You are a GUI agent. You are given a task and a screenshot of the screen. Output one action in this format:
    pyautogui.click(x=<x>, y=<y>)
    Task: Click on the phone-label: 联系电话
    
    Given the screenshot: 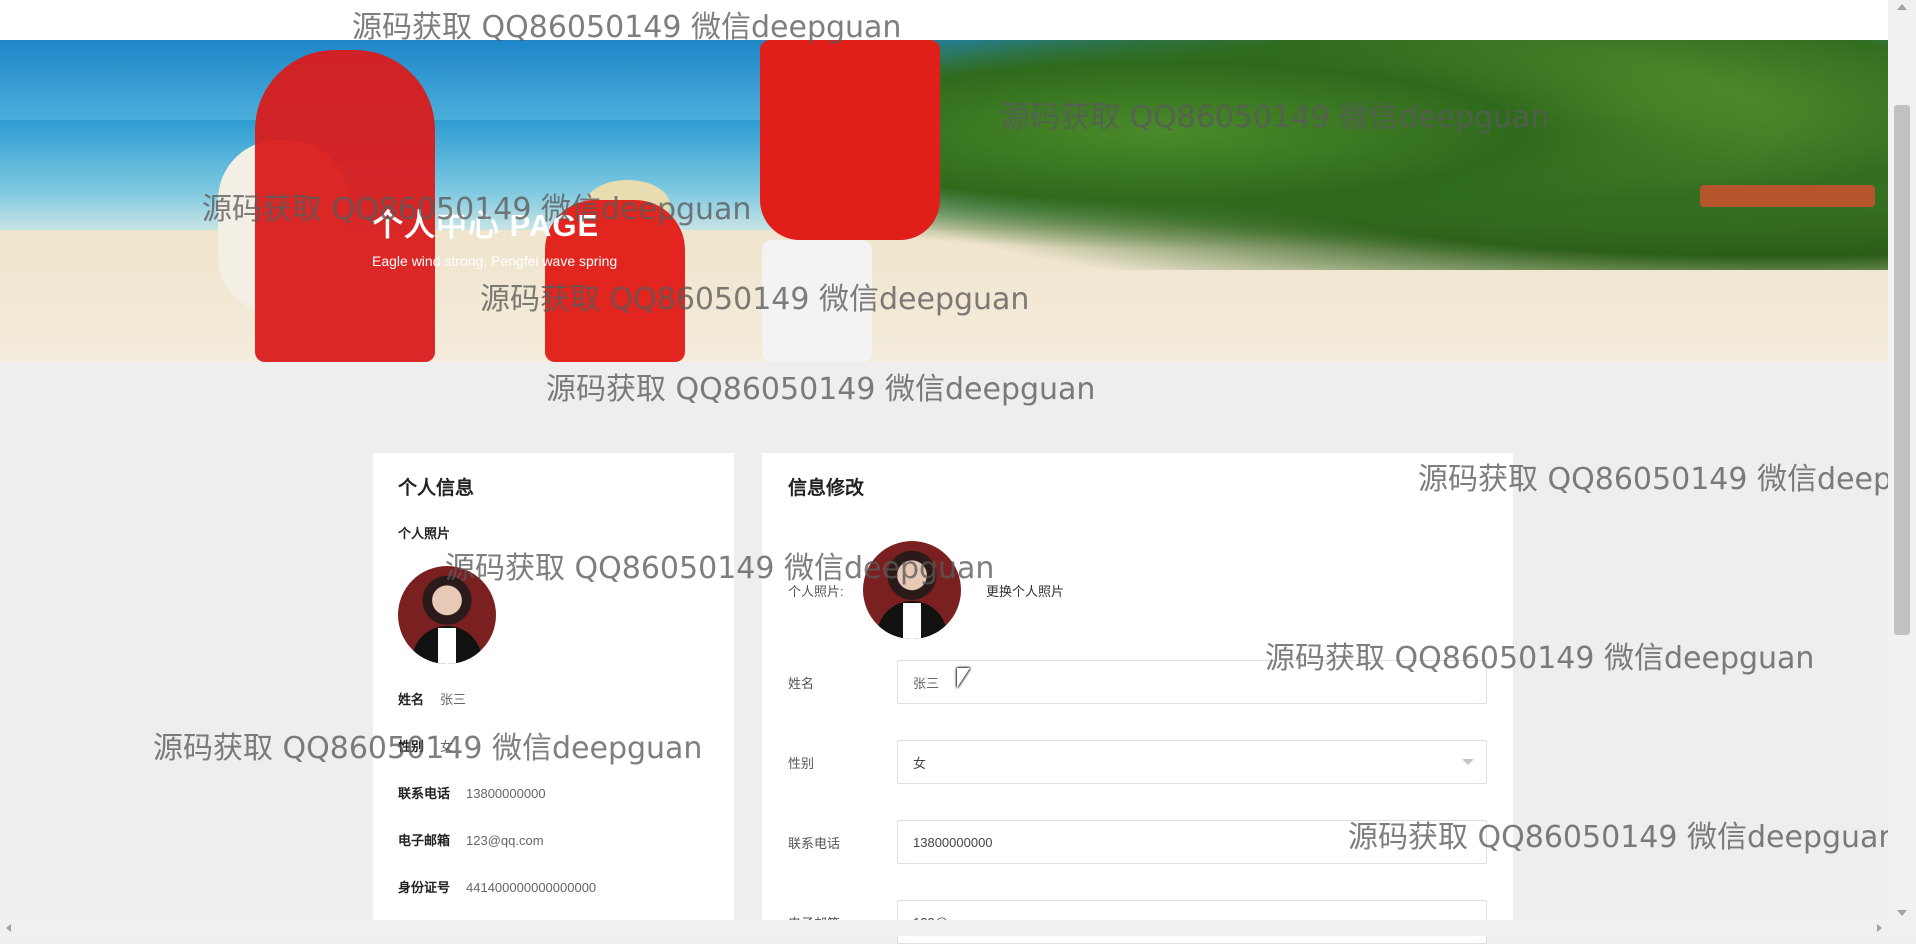 What is the action you would take?
    pyautogui.click(x=814, y=843)
    